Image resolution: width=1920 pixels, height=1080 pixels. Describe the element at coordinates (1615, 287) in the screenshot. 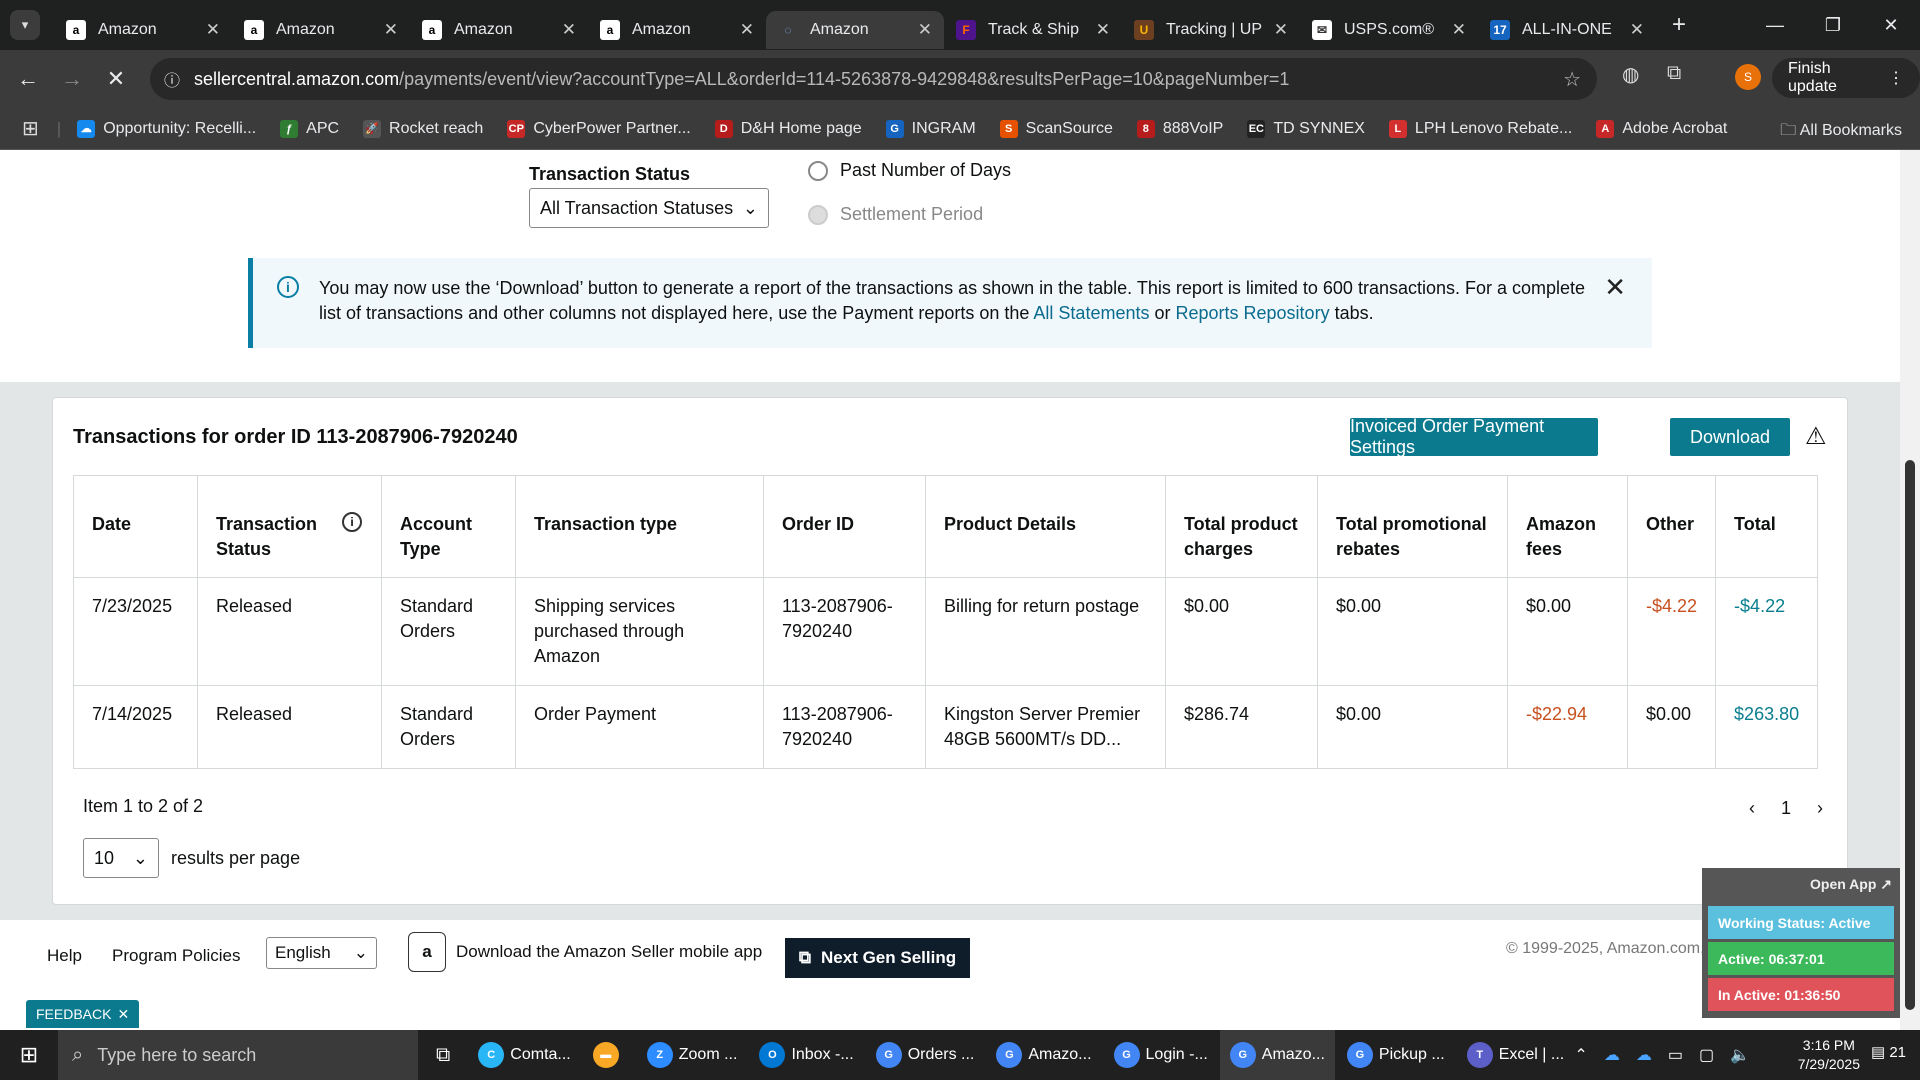

I see `close-alert-icon: ✕` at that location.